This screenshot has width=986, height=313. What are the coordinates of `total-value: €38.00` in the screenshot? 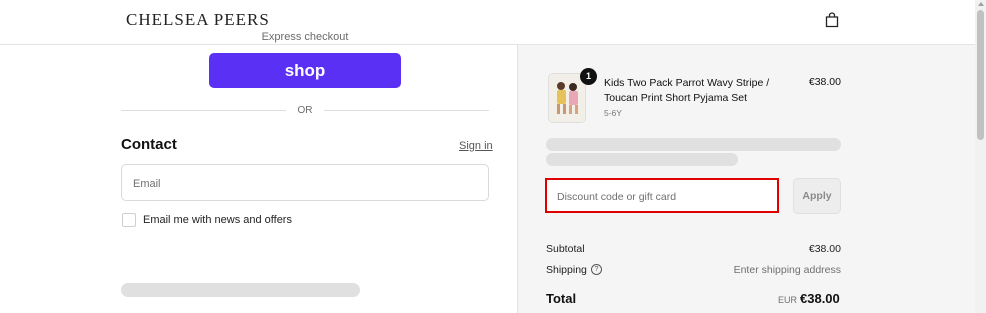 It's located at (820, 298).